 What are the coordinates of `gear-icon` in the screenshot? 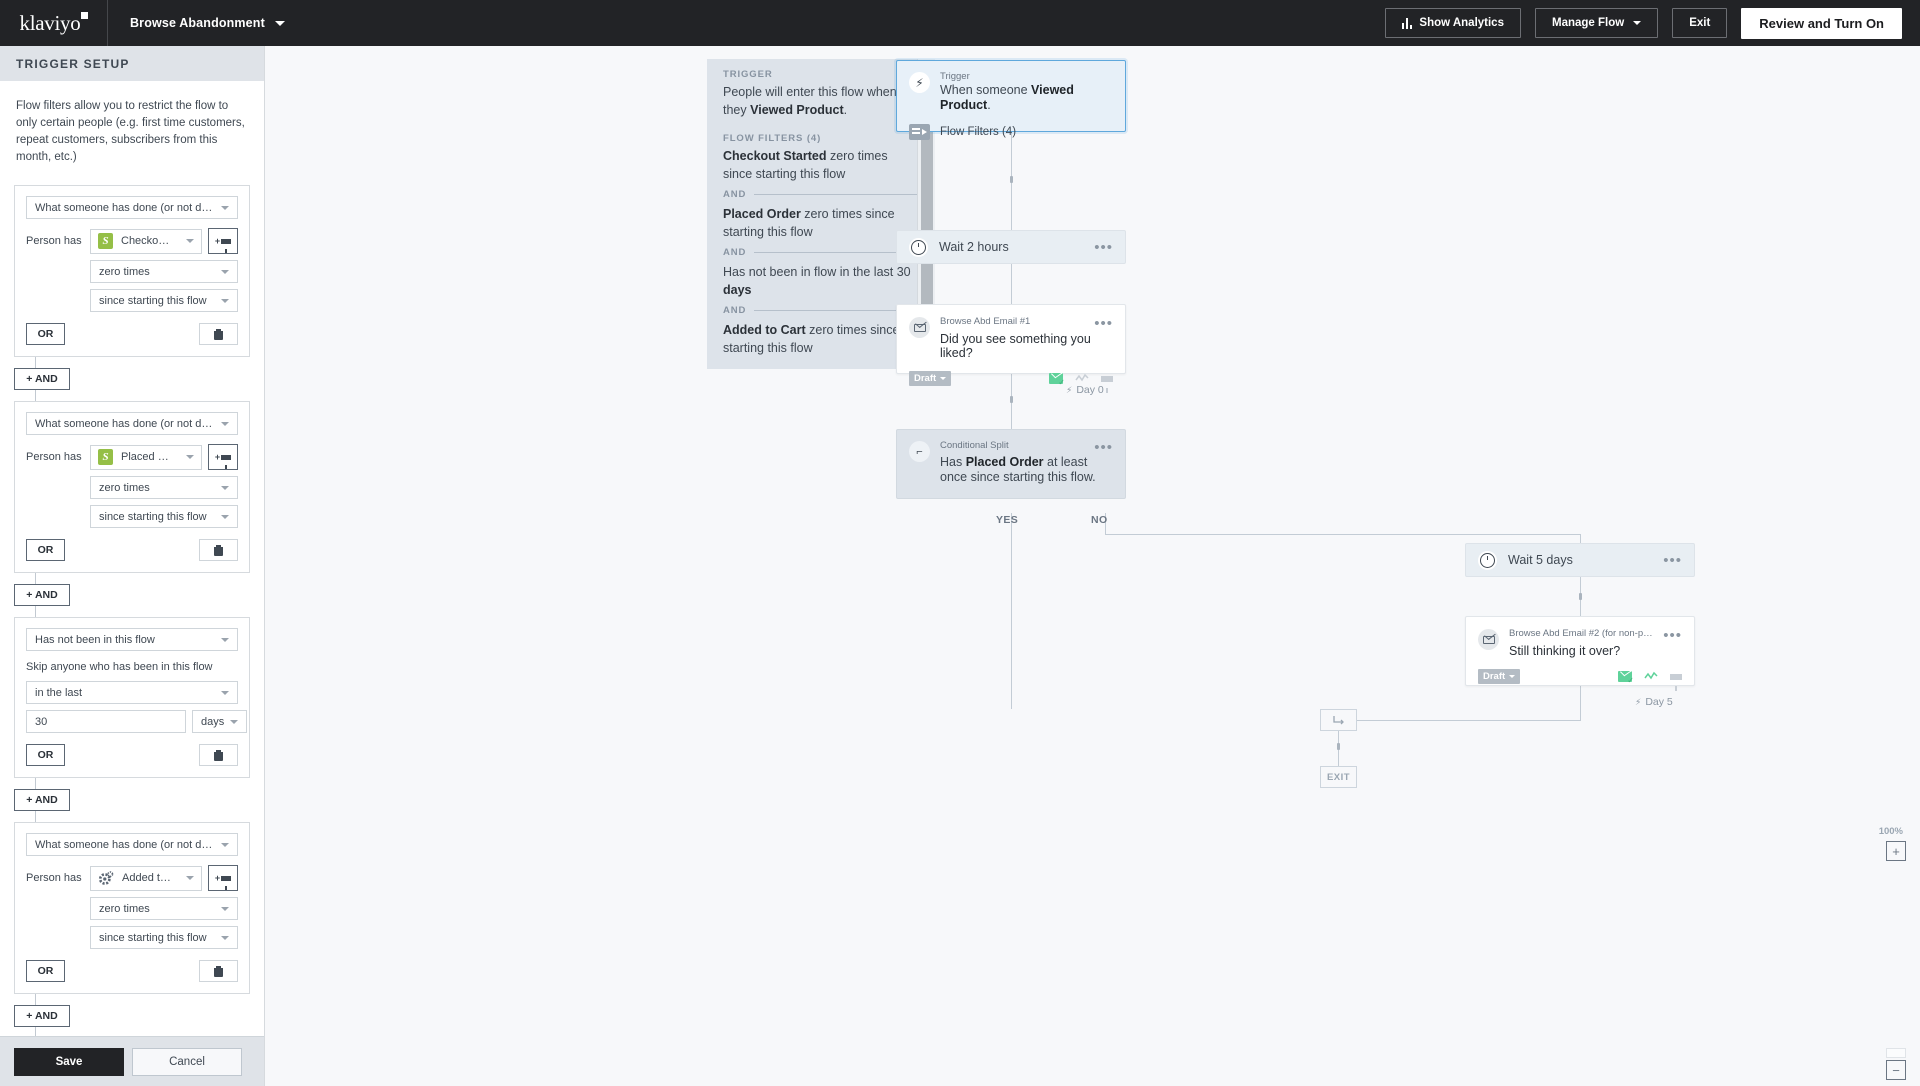 It's located at (106, 878).